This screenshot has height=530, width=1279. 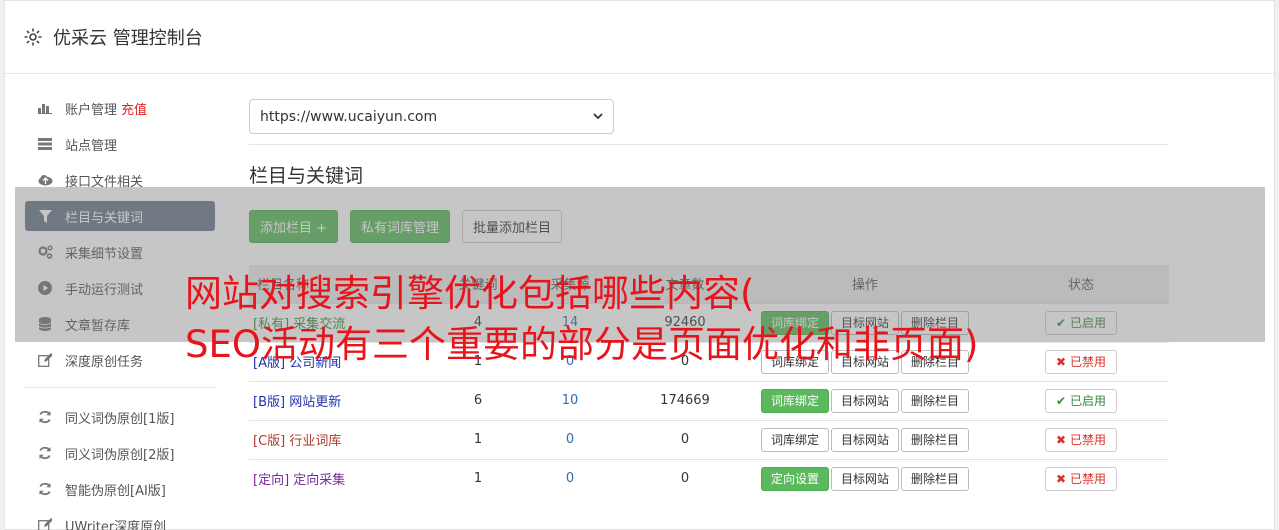 What do you see at coordinates (306, 176) in the screenshot?
I see `section-title: 栏目与关键词` at bounding box center [306, 176].